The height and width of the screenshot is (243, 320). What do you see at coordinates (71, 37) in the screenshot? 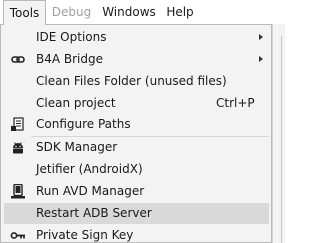
I see `menu-item-label: IDE Options` at bounding box center [71, 37].